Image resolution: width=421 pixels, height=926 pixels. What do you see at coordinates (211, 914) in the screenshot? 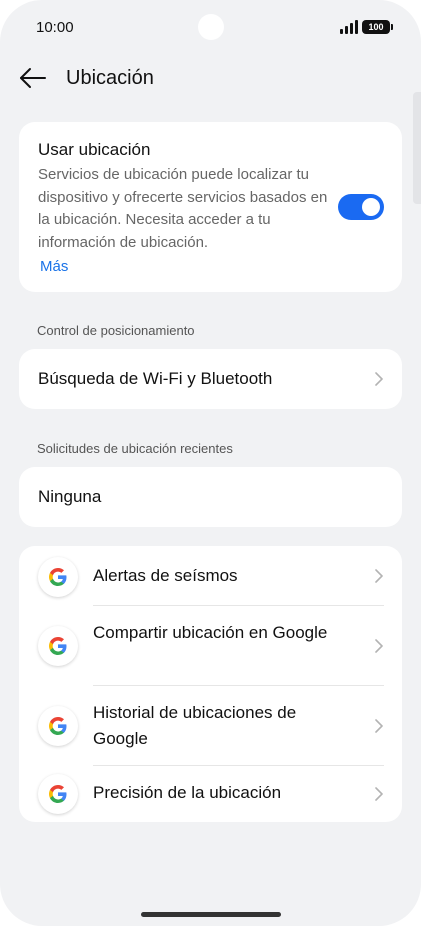
I see `home-indicator` at bounding box center [211, 914].